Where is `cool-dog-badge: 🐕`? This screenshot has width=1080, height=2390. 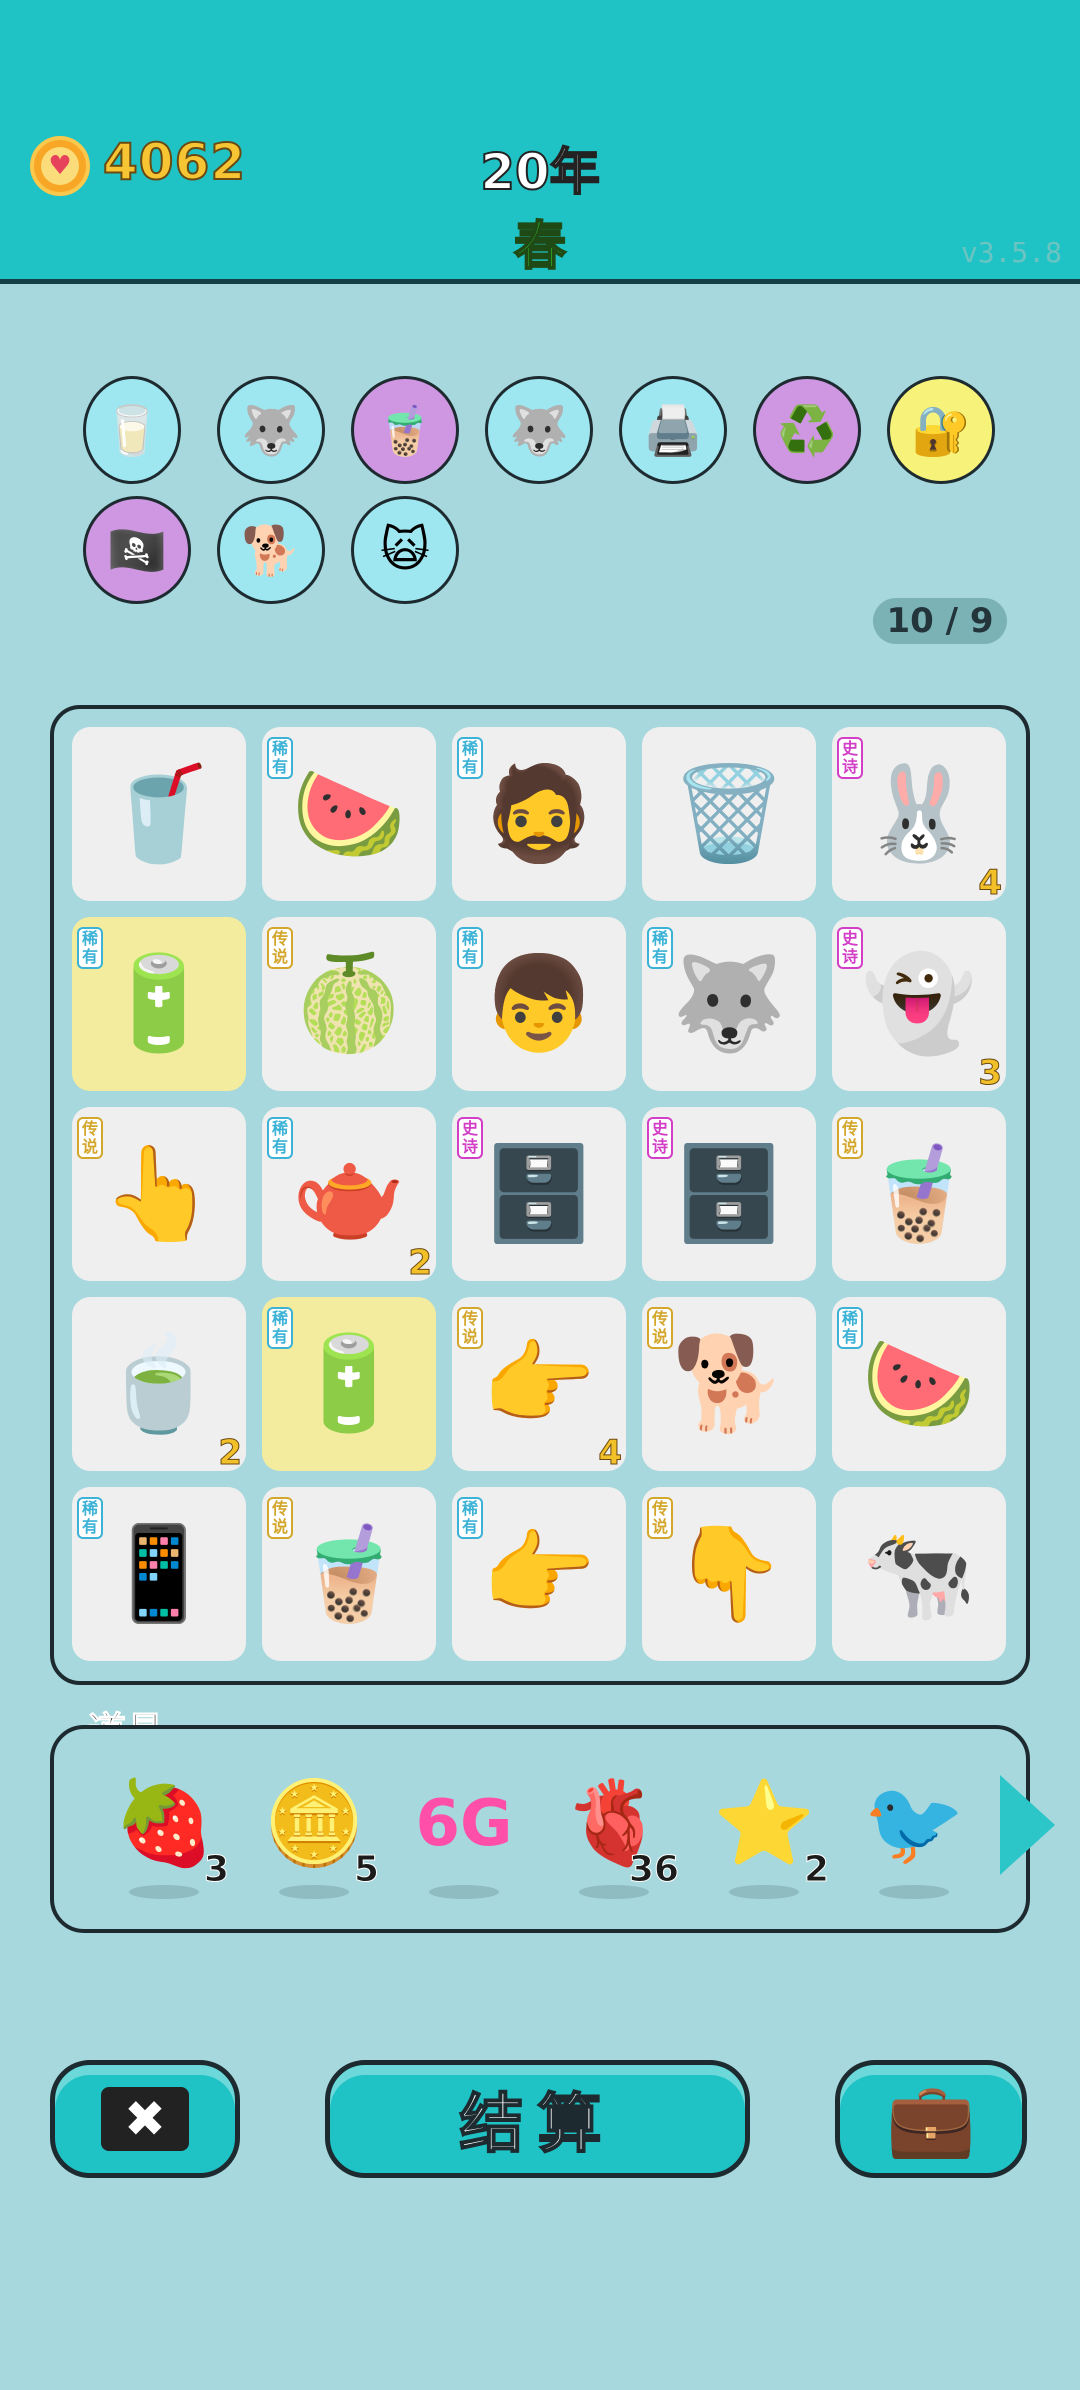
cool-dog-badge: 🐕 is located at coordinates (271, 550).